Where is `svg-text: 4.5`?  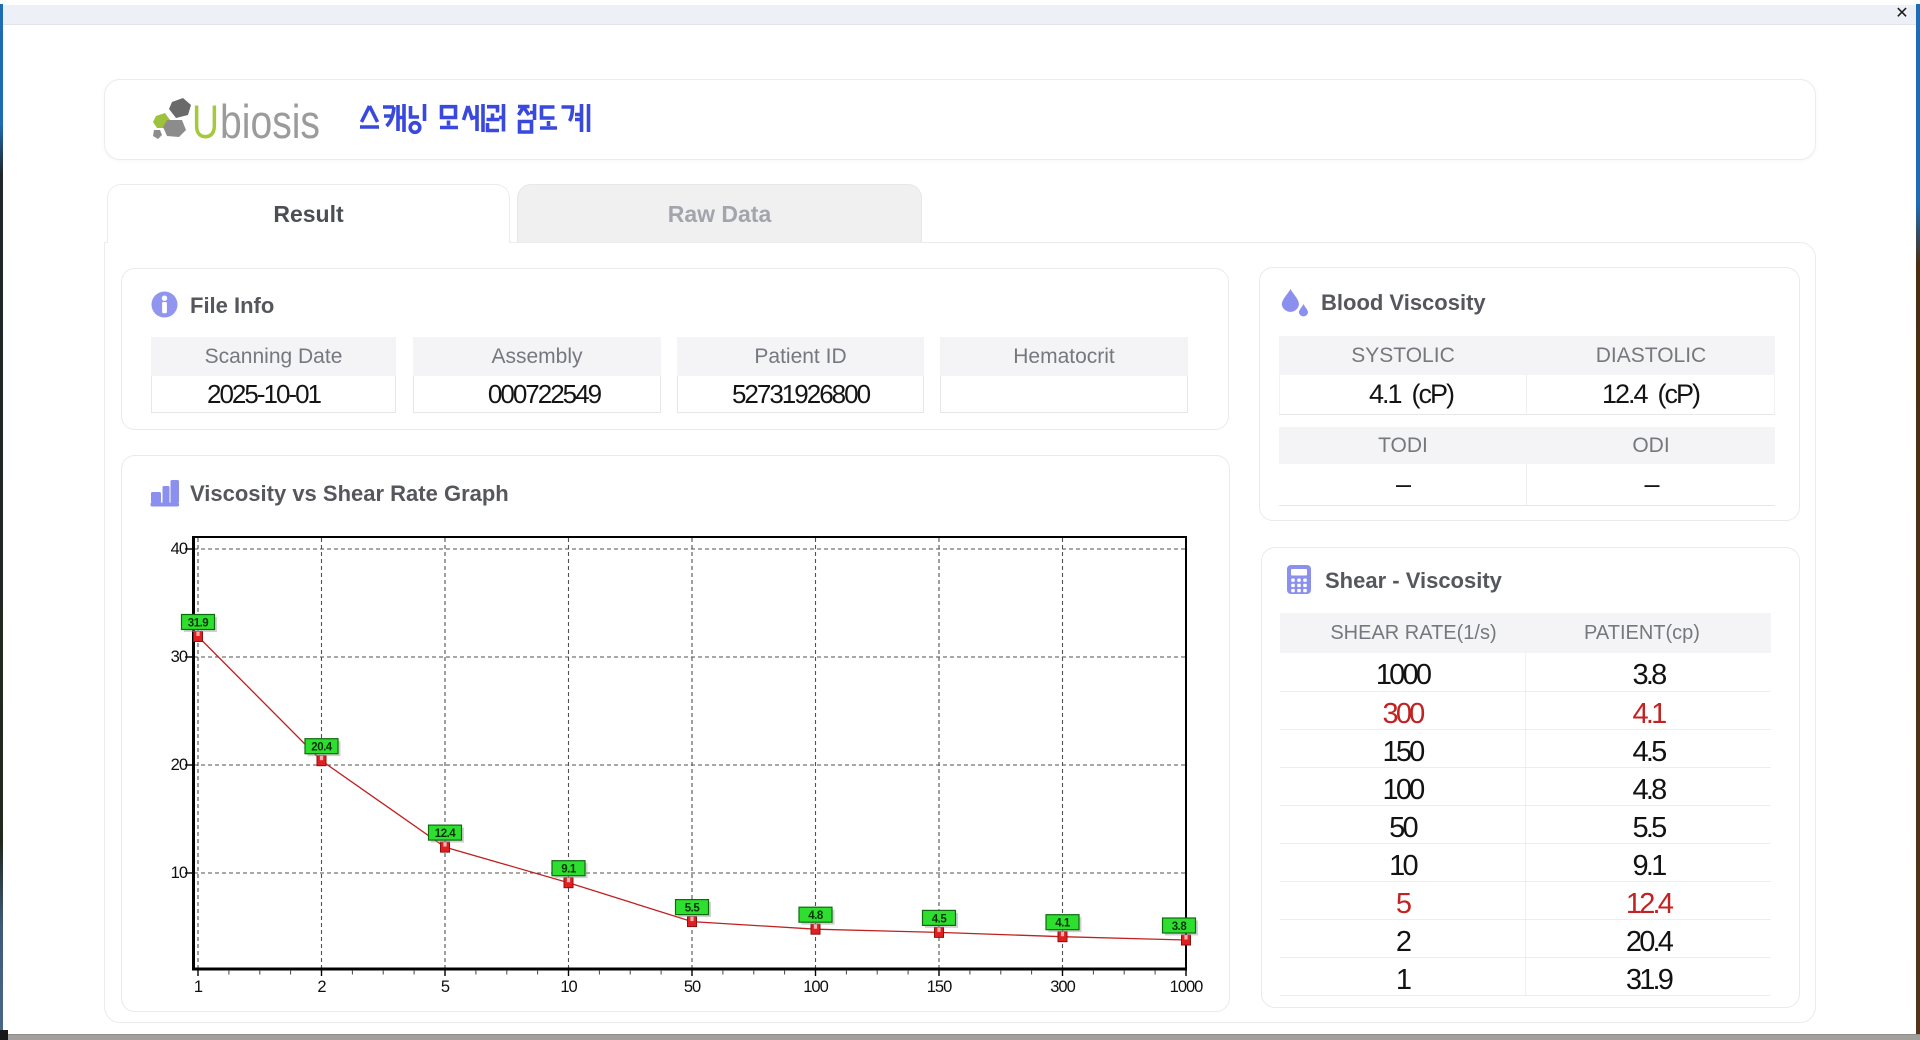 svg-text: 4.5 is located at coordinates (940, 919).